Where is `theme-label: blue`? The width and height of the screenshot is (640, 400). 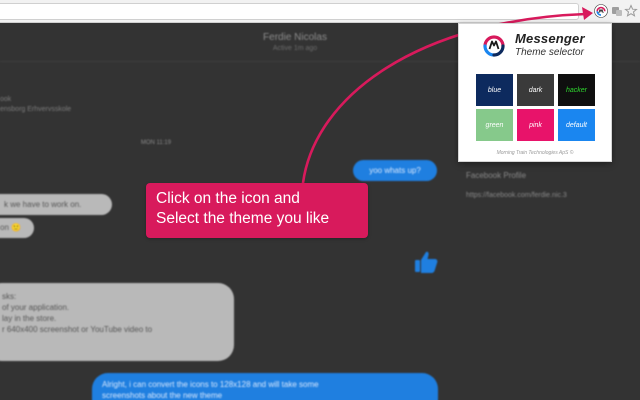 theme-label: blue is located at coordinates (494, 90).